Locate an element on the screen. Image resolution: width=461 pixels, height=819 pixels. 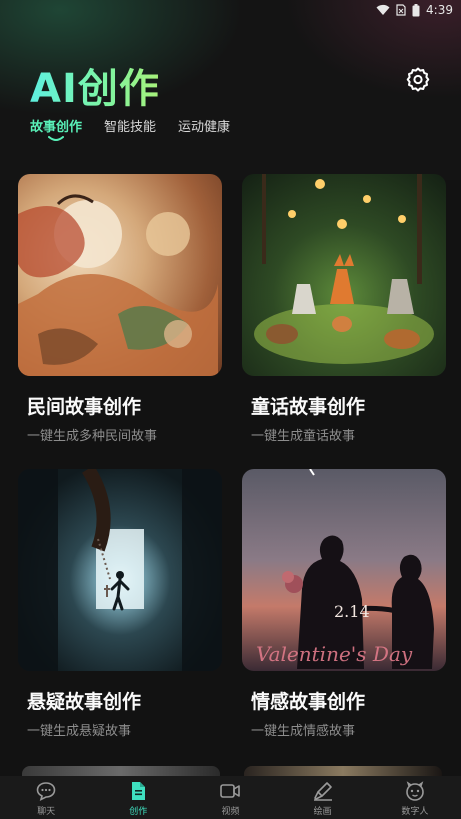
image-date-text: 2.14 is located at coordinates (352, 611).